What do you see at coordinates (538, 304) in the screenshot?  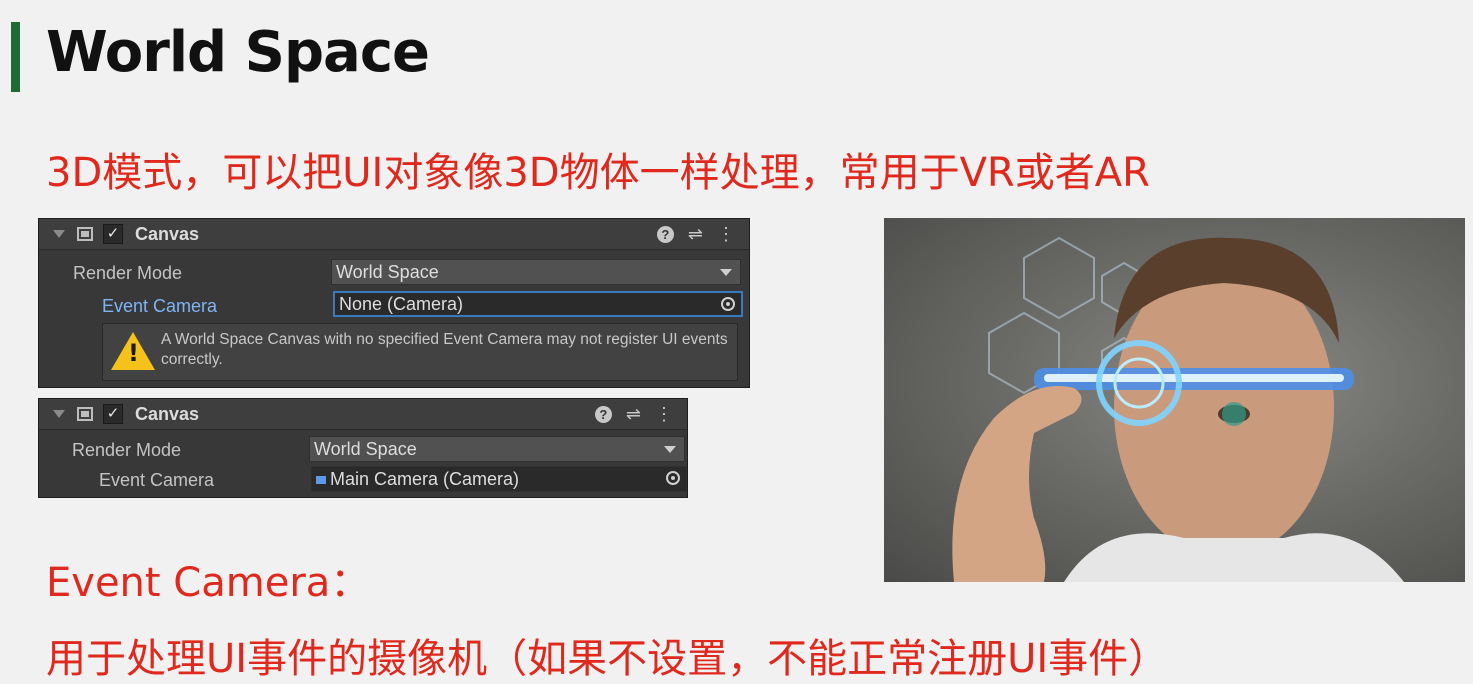 I see `event-camera-field: None (Camera)` at bounding box center [538, 304].